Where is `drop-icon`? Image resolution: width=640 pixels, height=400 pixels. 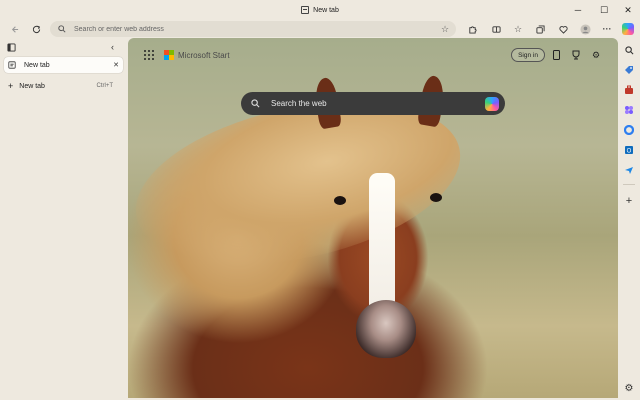
drop-icon is located at coordinates (629, 170).